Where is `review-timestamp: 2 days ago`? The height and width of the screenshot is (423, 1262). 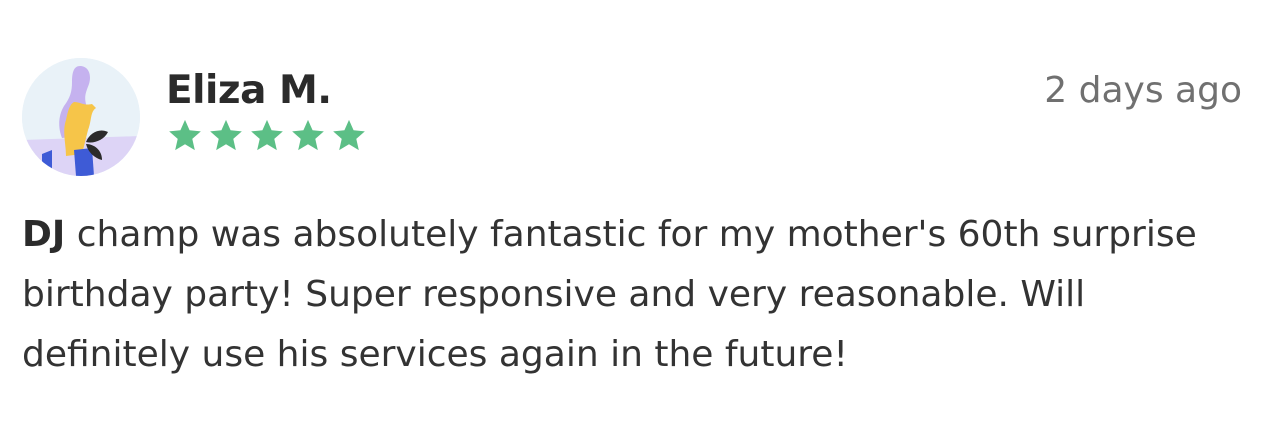
review-timestamp: 2 days ago is located at coordinates (1143, 90).